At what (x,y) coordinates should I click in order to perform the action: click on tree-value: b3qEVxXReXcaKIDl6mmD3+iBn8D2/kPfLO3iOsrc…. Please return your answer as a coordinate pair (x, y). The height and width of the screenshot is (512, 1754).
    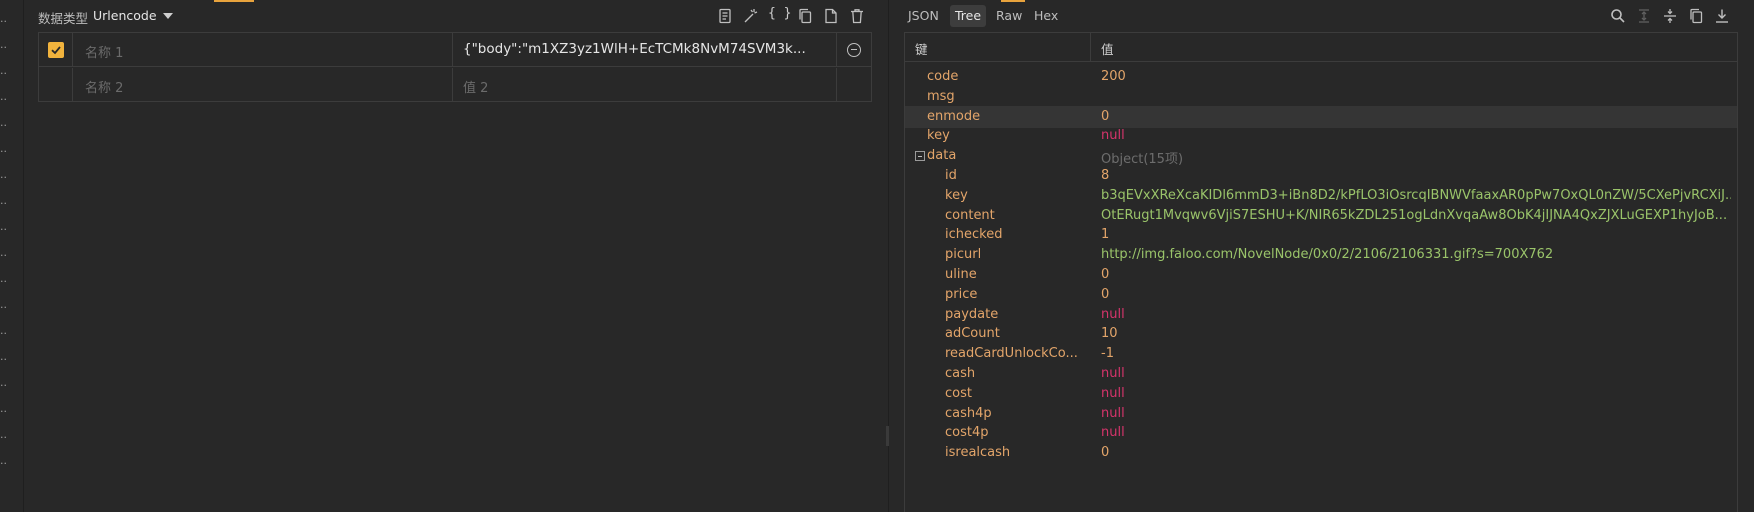
    Looking at the image, I should click on (1416, 195).